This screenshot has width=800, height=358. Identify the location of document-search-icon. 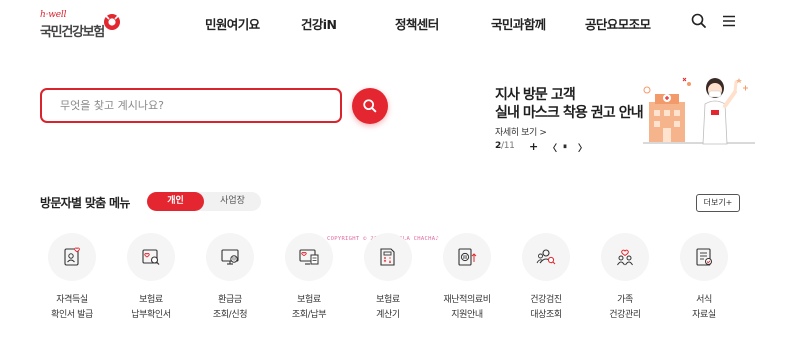
(151, 257).